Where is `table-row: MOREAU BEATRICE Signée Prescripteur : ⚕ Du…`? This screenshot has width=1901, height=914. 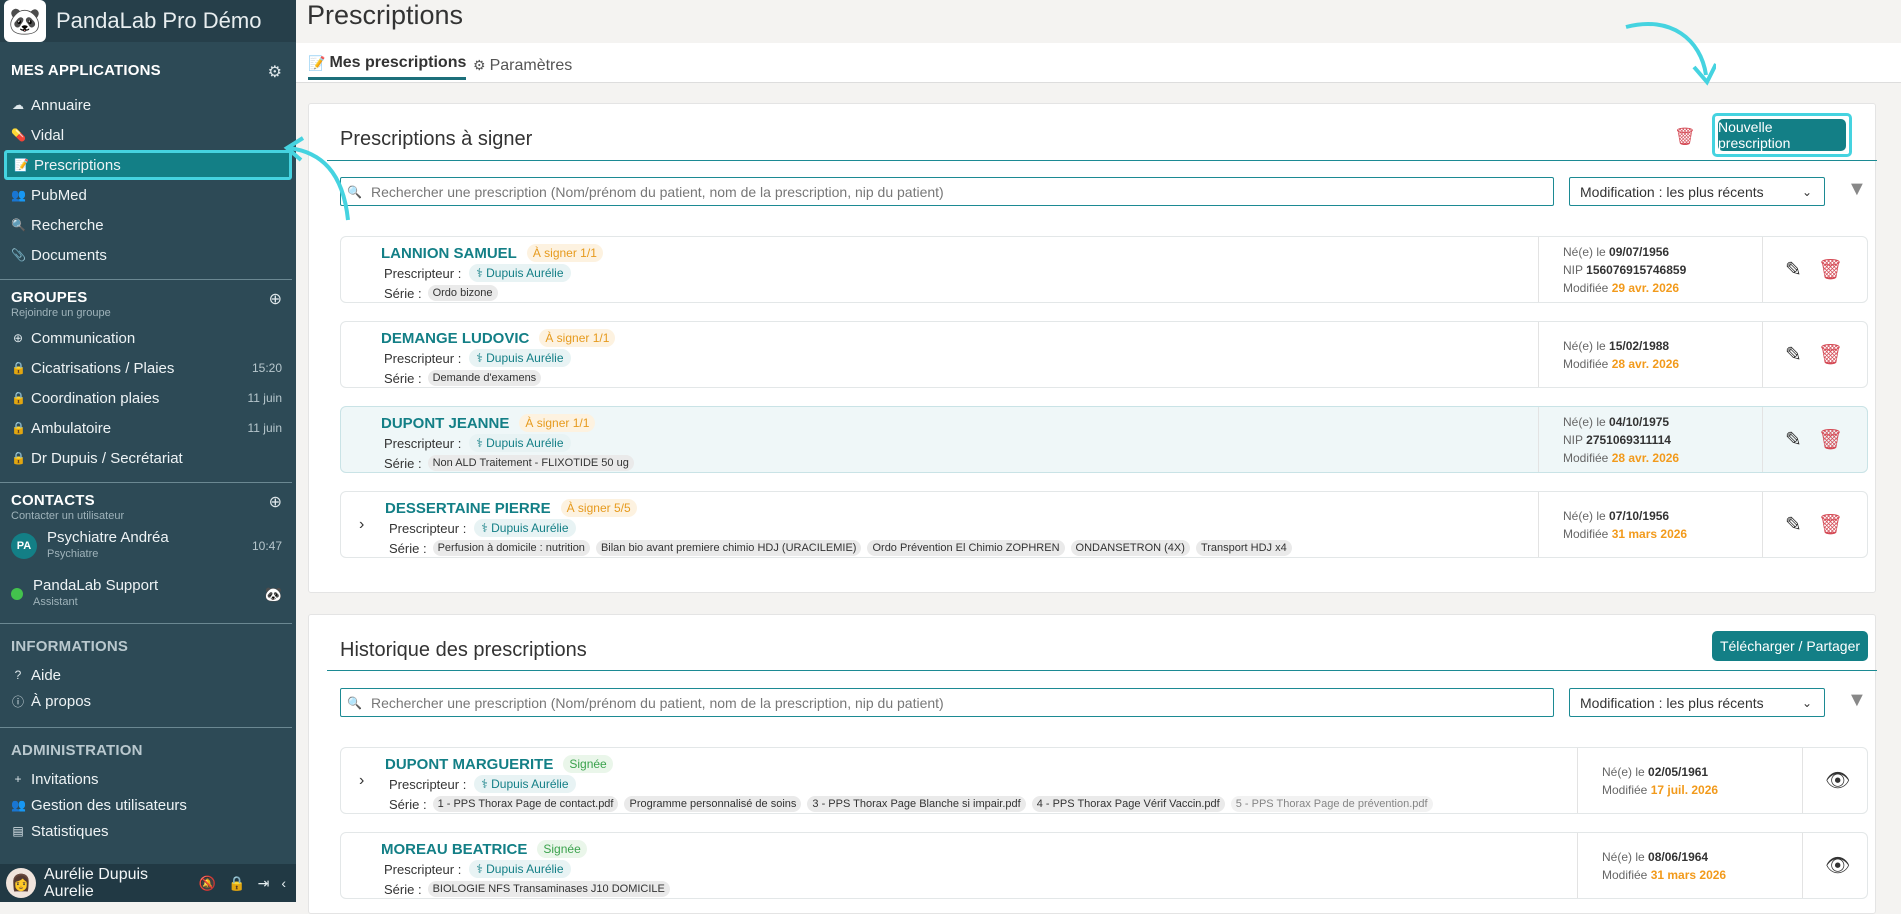 table-row: MOREAU BEATRICE Signée Prescripteur : ⚕ Du… is located at coordinates (1104, 865).